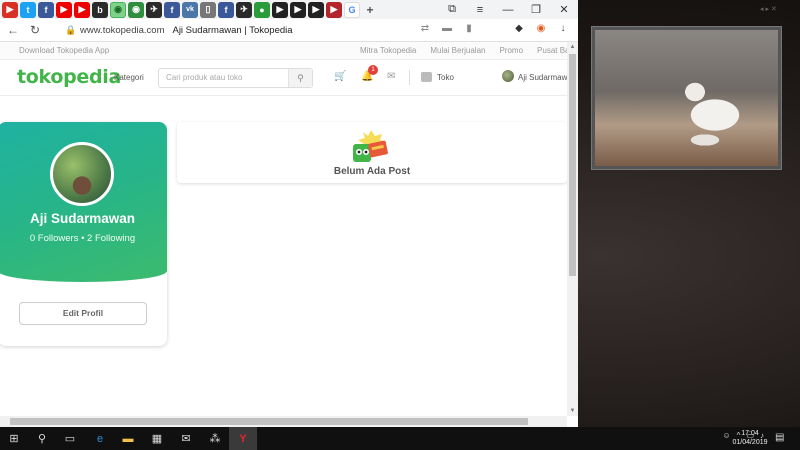 Image resolution: width=800 pixels, height=450 pixels. Describe the element at coordinates (750, 433) in the screenshot. I see `clock-time: 17:04` at that location.